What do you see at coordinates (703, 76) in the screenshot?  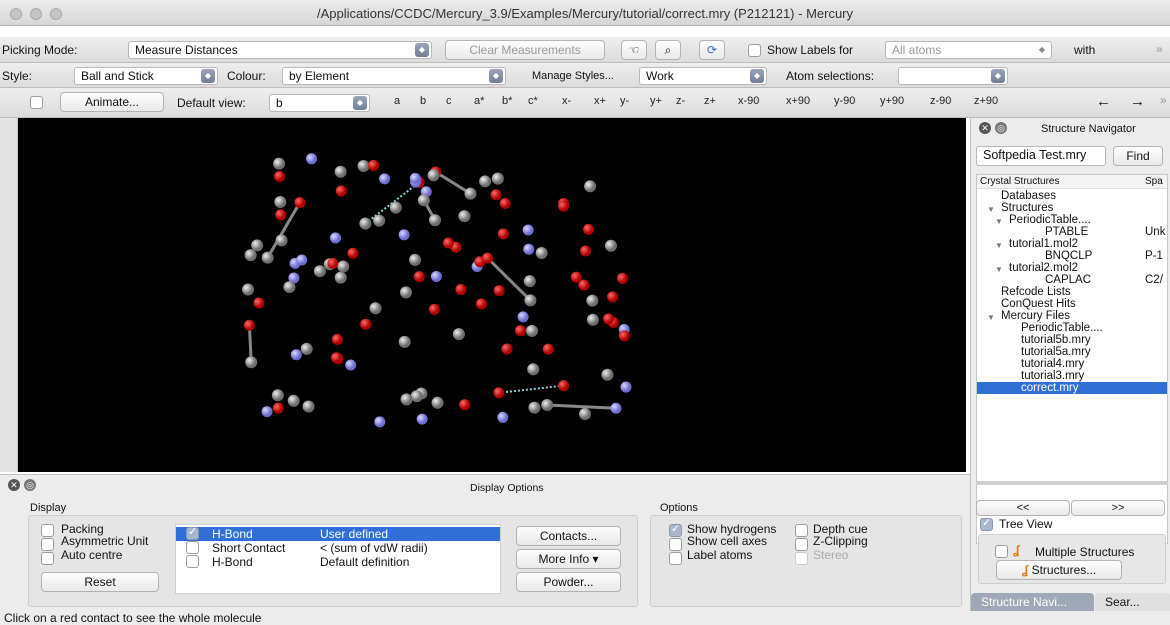 I see `work-select: Work ◆` at bounding box center [703, 76].